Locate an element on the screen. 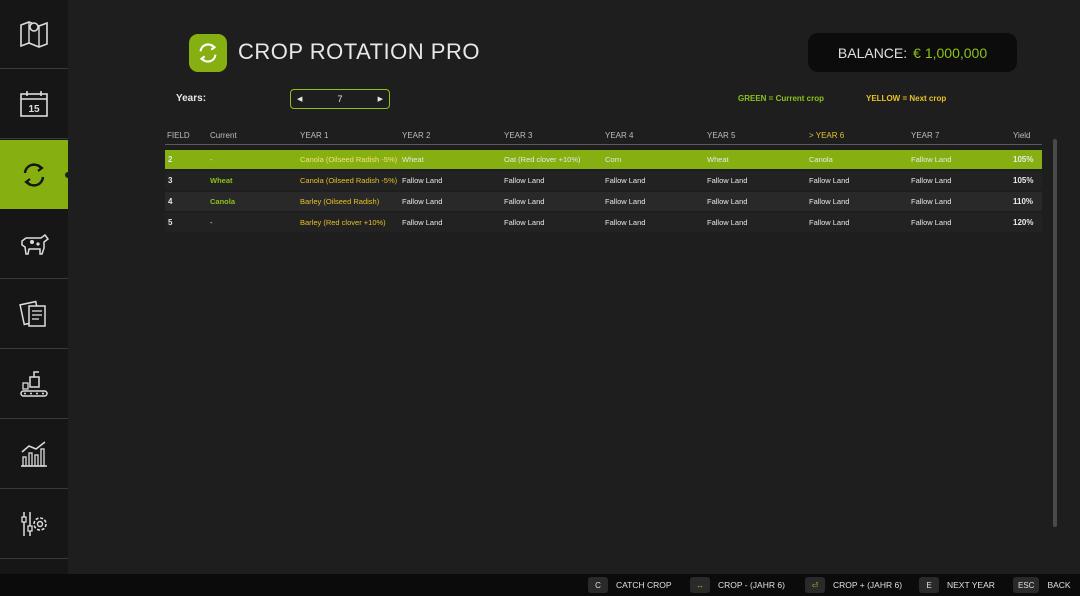  crop-minus-label: CROP - (JAHR 6) is located at coordinates (751, 585).